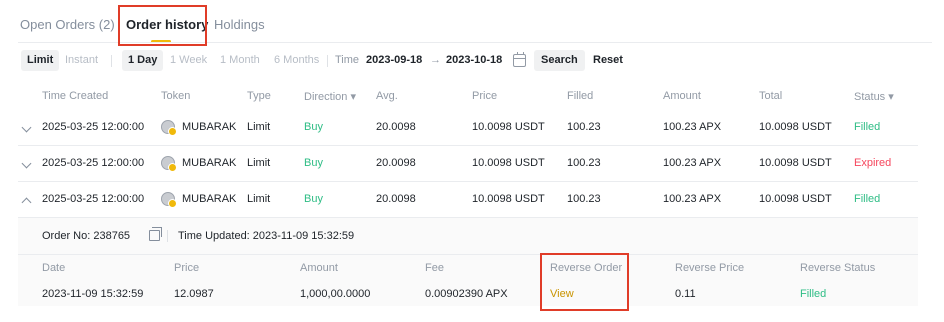  What do you see at coordinates (167, 236) in the screenshot?
I see `detail-separator` at bounding box center [167, 236].